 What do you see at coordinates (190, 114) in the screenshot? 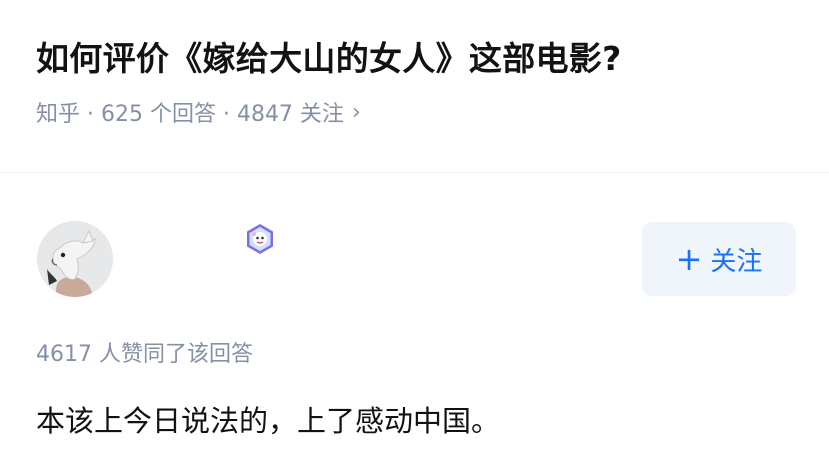
I see `question-meta-text: 知乎 · 625 个回答 · 4847 关注` at bounding box center [190, 114].